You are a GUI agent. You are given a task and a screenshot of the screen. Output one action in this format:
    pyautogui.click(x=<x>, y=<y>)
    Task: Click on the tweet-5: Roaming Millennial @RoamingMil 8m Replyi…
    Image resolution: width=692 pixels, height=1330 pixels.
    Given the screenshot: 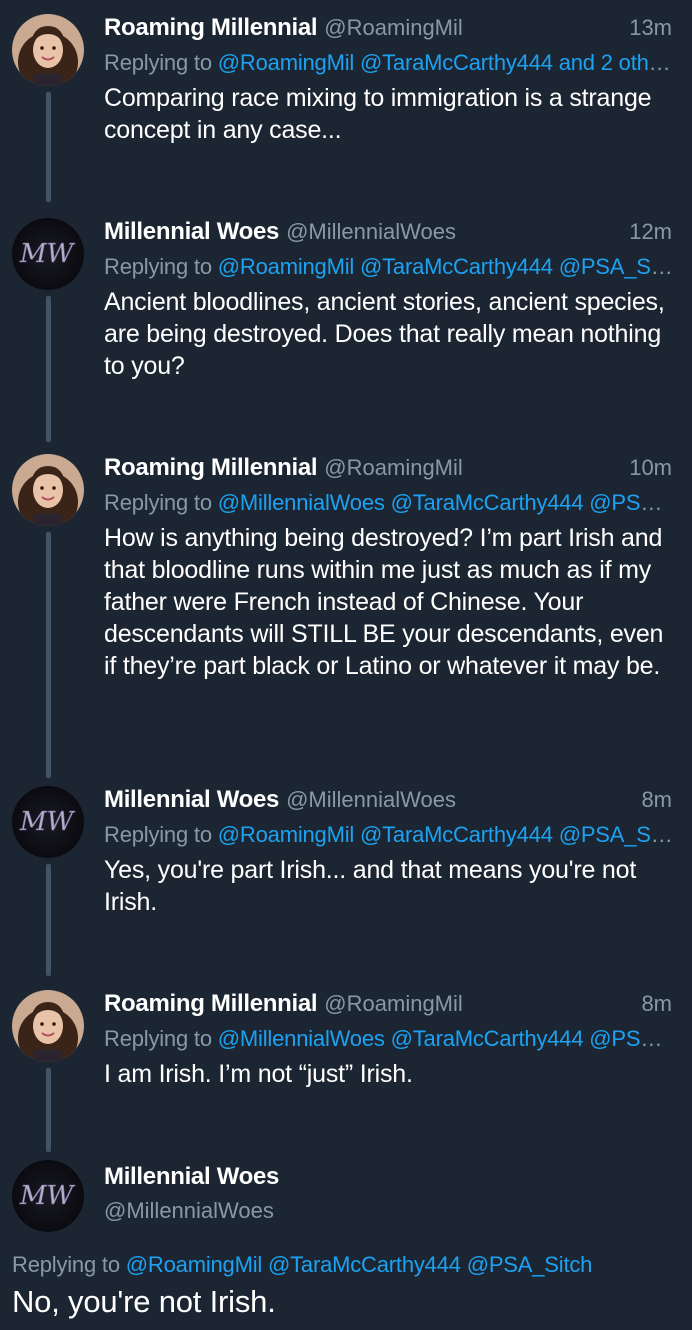 What is the action you would take?
    pyautogui.click(x=346, y=1070)
    